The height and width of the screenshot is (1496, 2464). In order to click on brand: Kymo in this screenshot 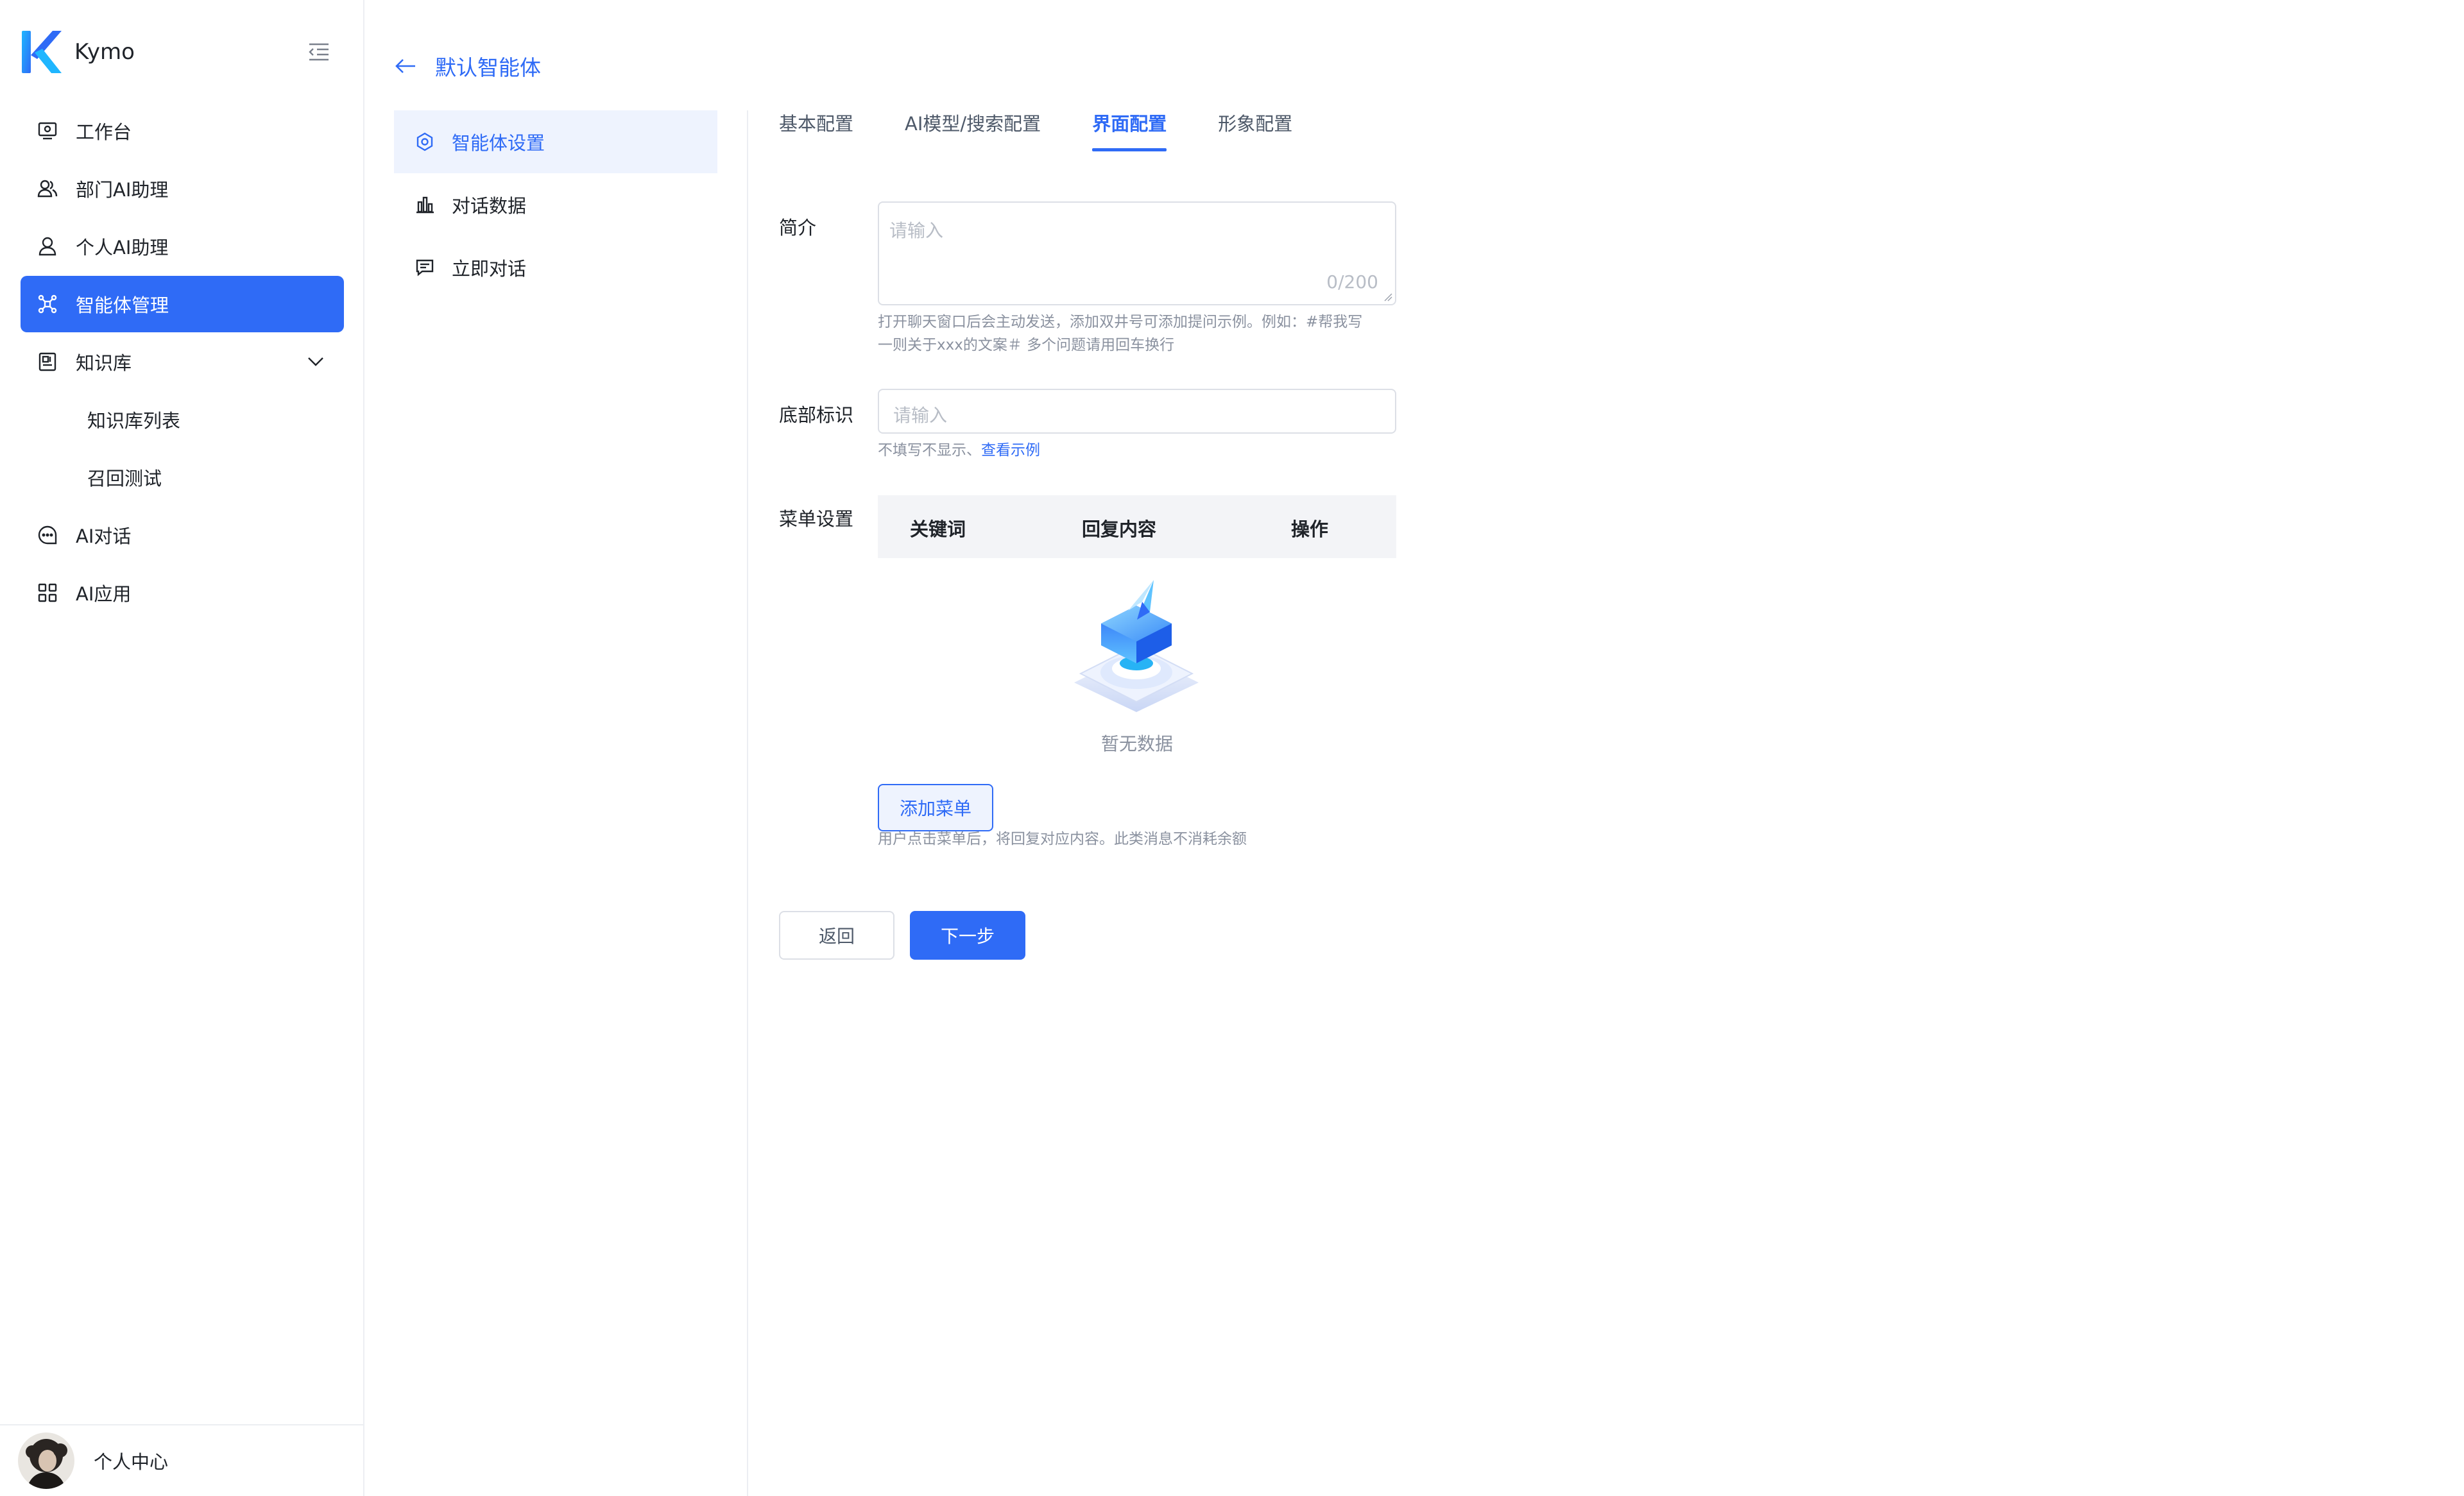, I will do `click(78, 52)`.